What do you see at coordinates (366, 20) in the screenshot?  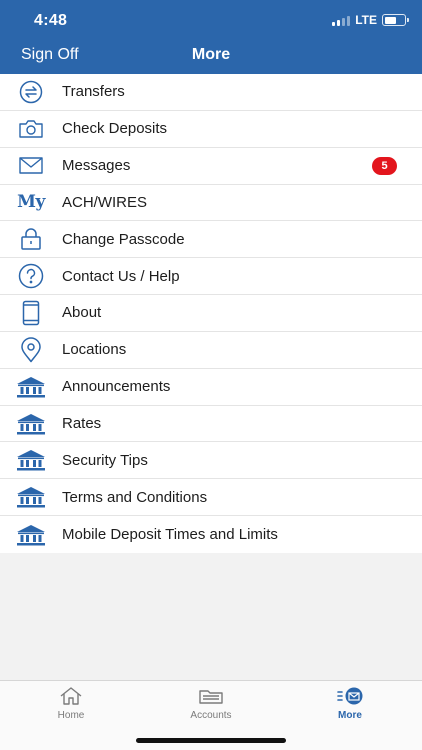 I see `network-label: LTE` at bounding box center [366, 20].